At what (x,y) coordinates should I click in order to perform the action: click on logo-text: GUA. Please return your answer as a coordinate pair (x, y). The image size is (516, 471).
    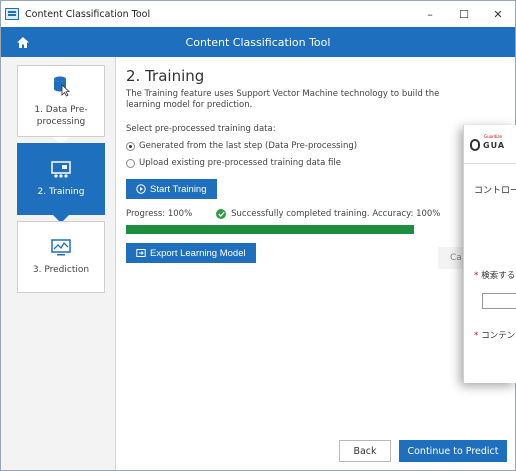
    Looking at the image, I should click on (494, 145).